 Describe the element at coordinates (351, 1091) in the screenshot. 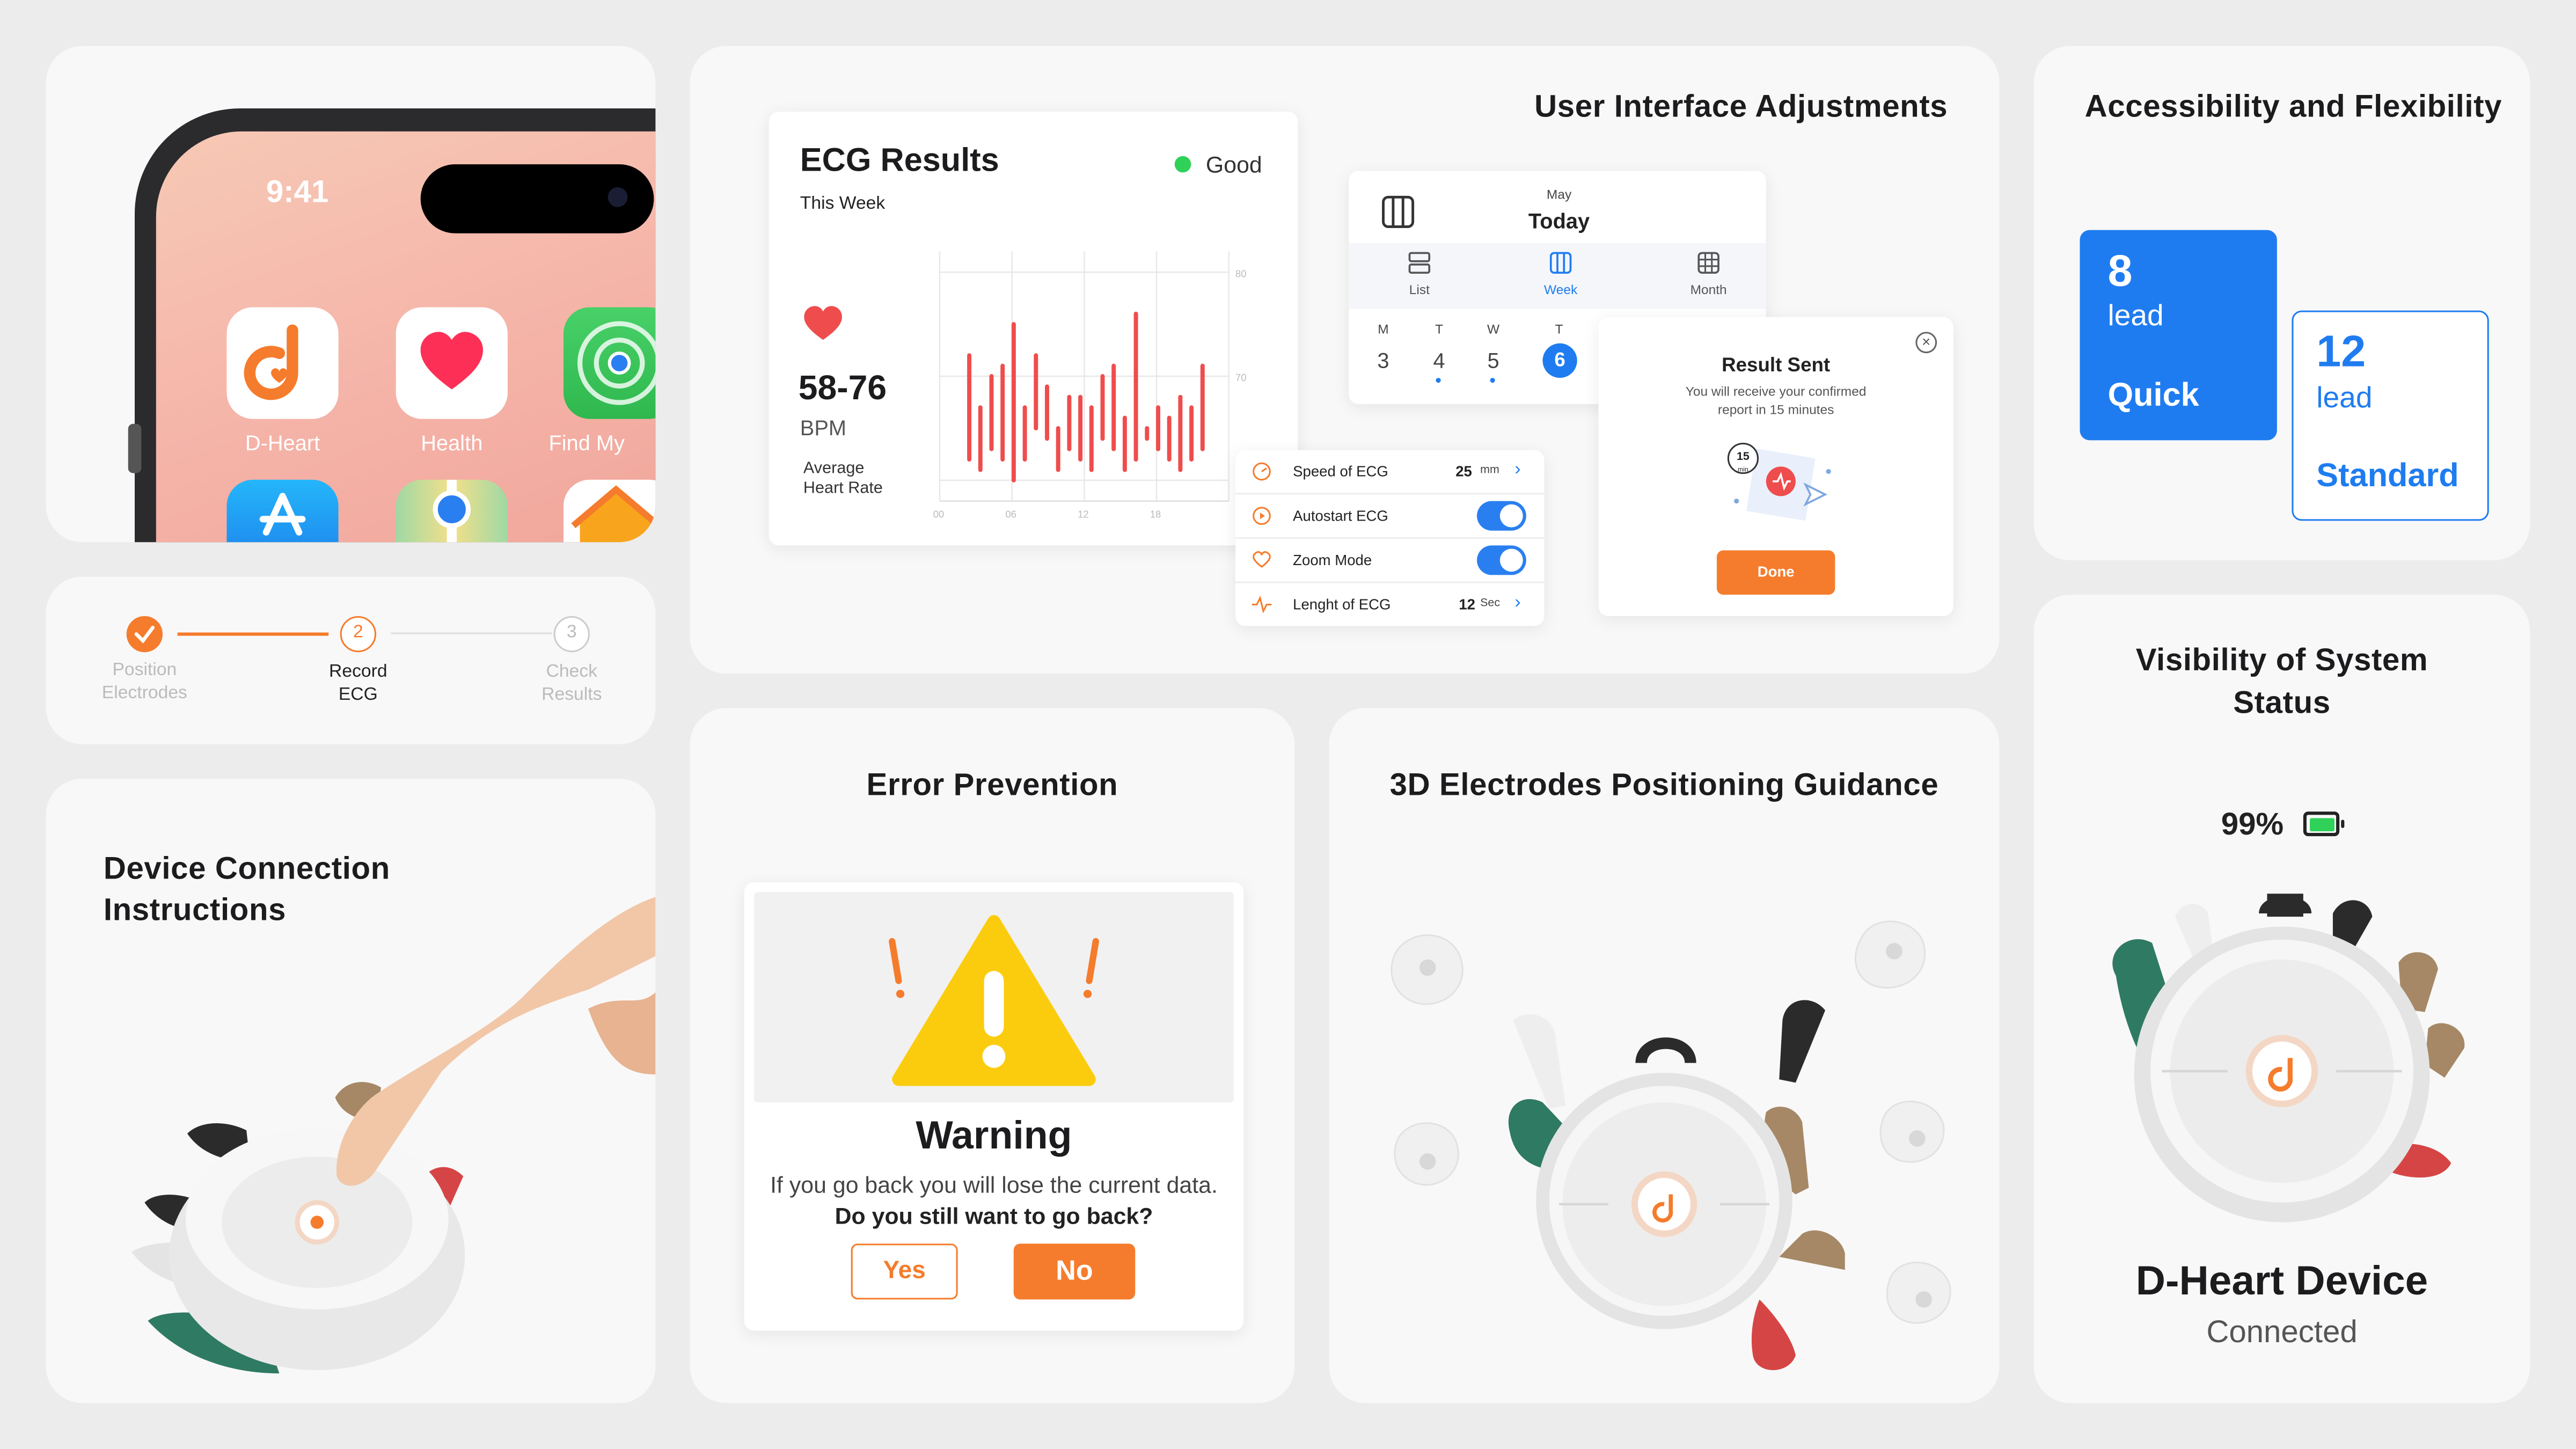

I see `device-connection-card: Device Connection Instructions` at that location.